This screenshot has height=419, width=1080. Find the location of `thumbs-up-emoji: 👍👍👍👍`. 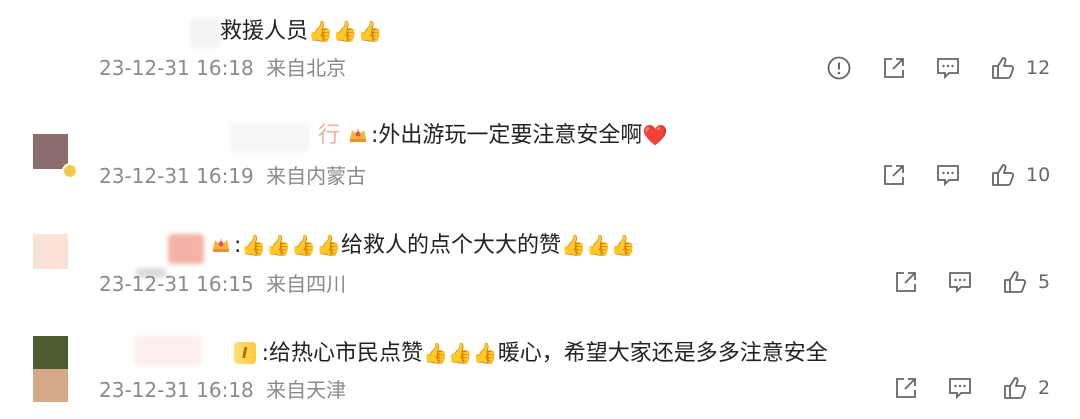

thumbs-up-emoji: 👍👍👍👍 is located at coordinates (291, 245).